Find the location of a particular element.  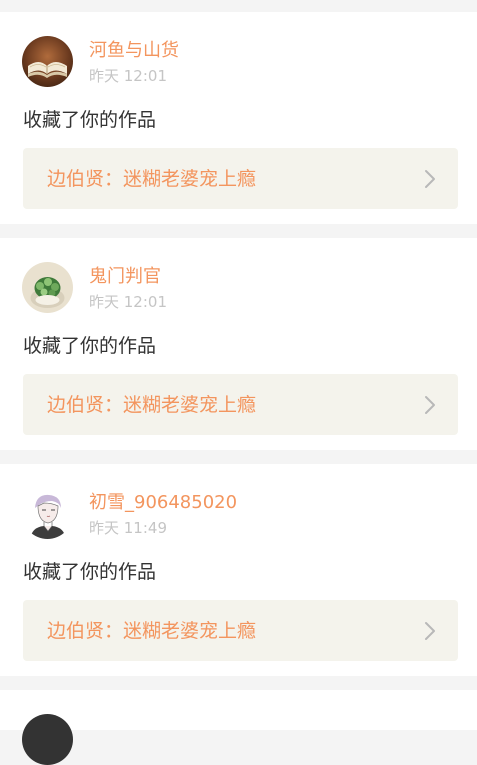

notification-card is located at coordinates (238, 727).